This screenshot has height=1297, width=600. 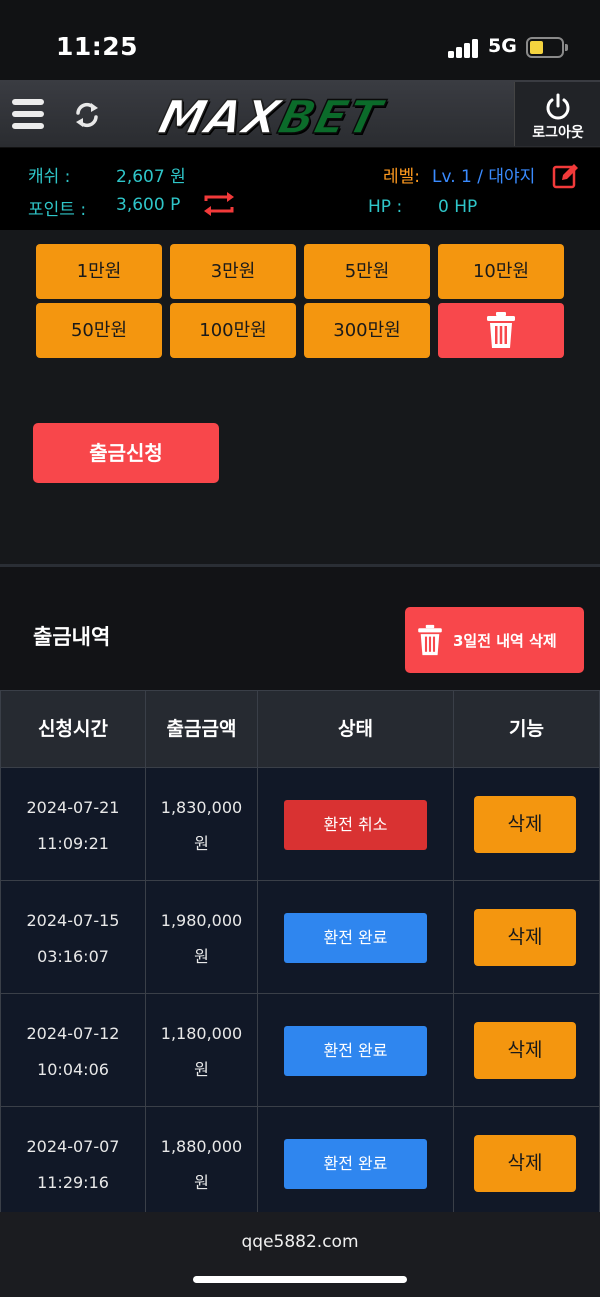 I want to click on table-header: 신청시간 출금금액 상태 기능, so click(x=300, y=729).